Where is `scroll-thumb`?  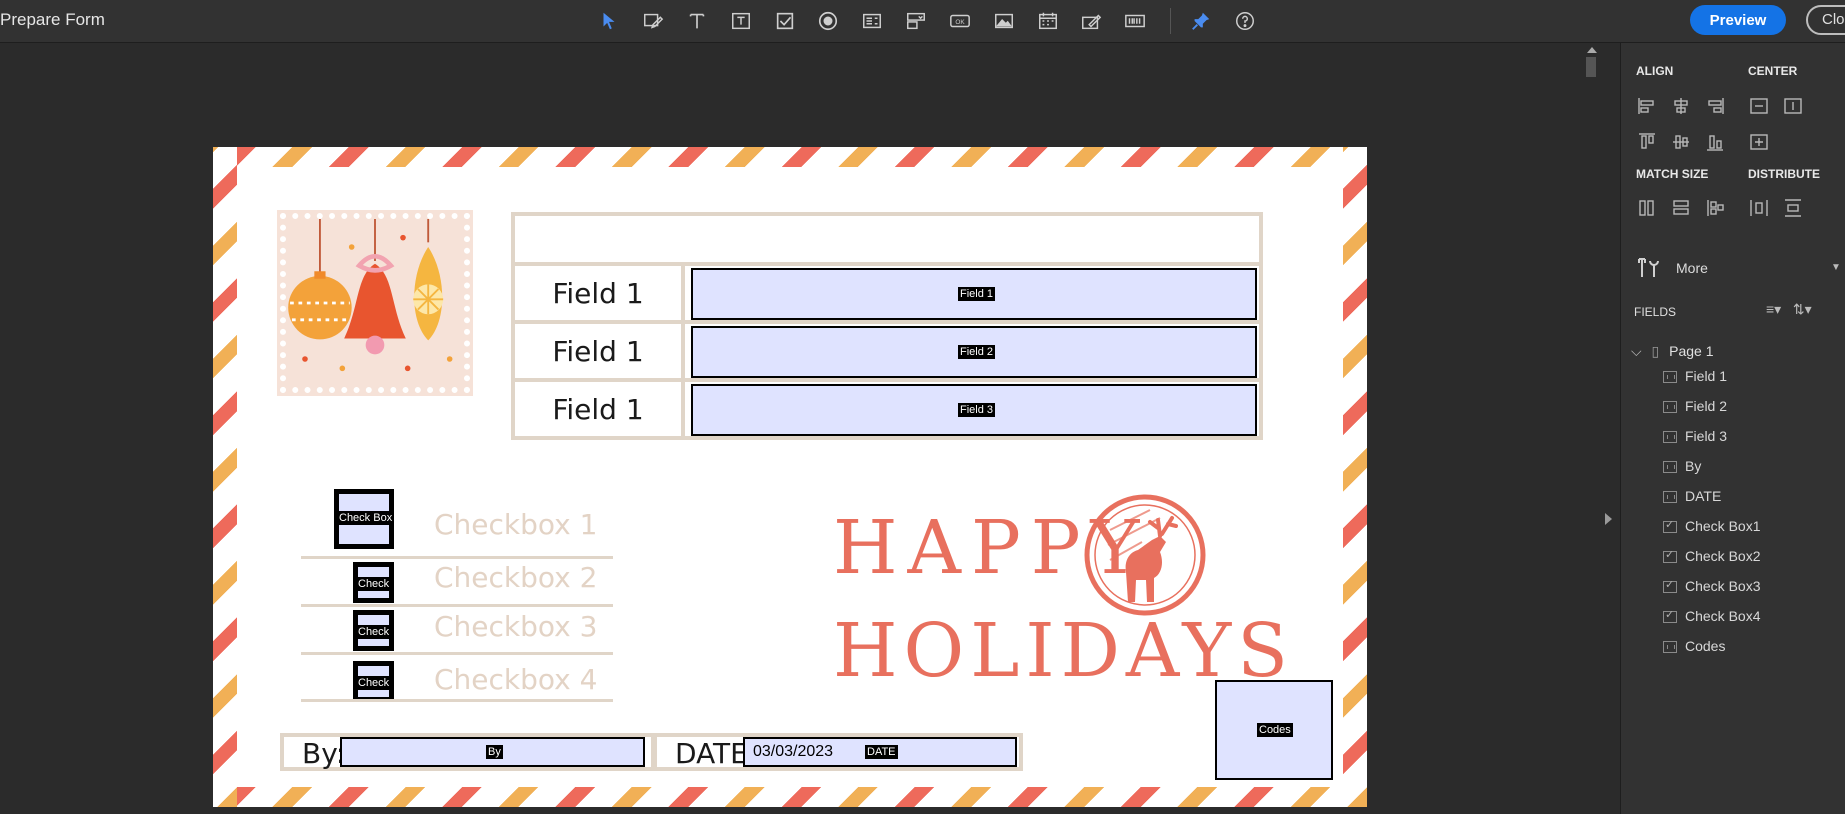
scroll-thumb is located at coordinates (1591, 67).